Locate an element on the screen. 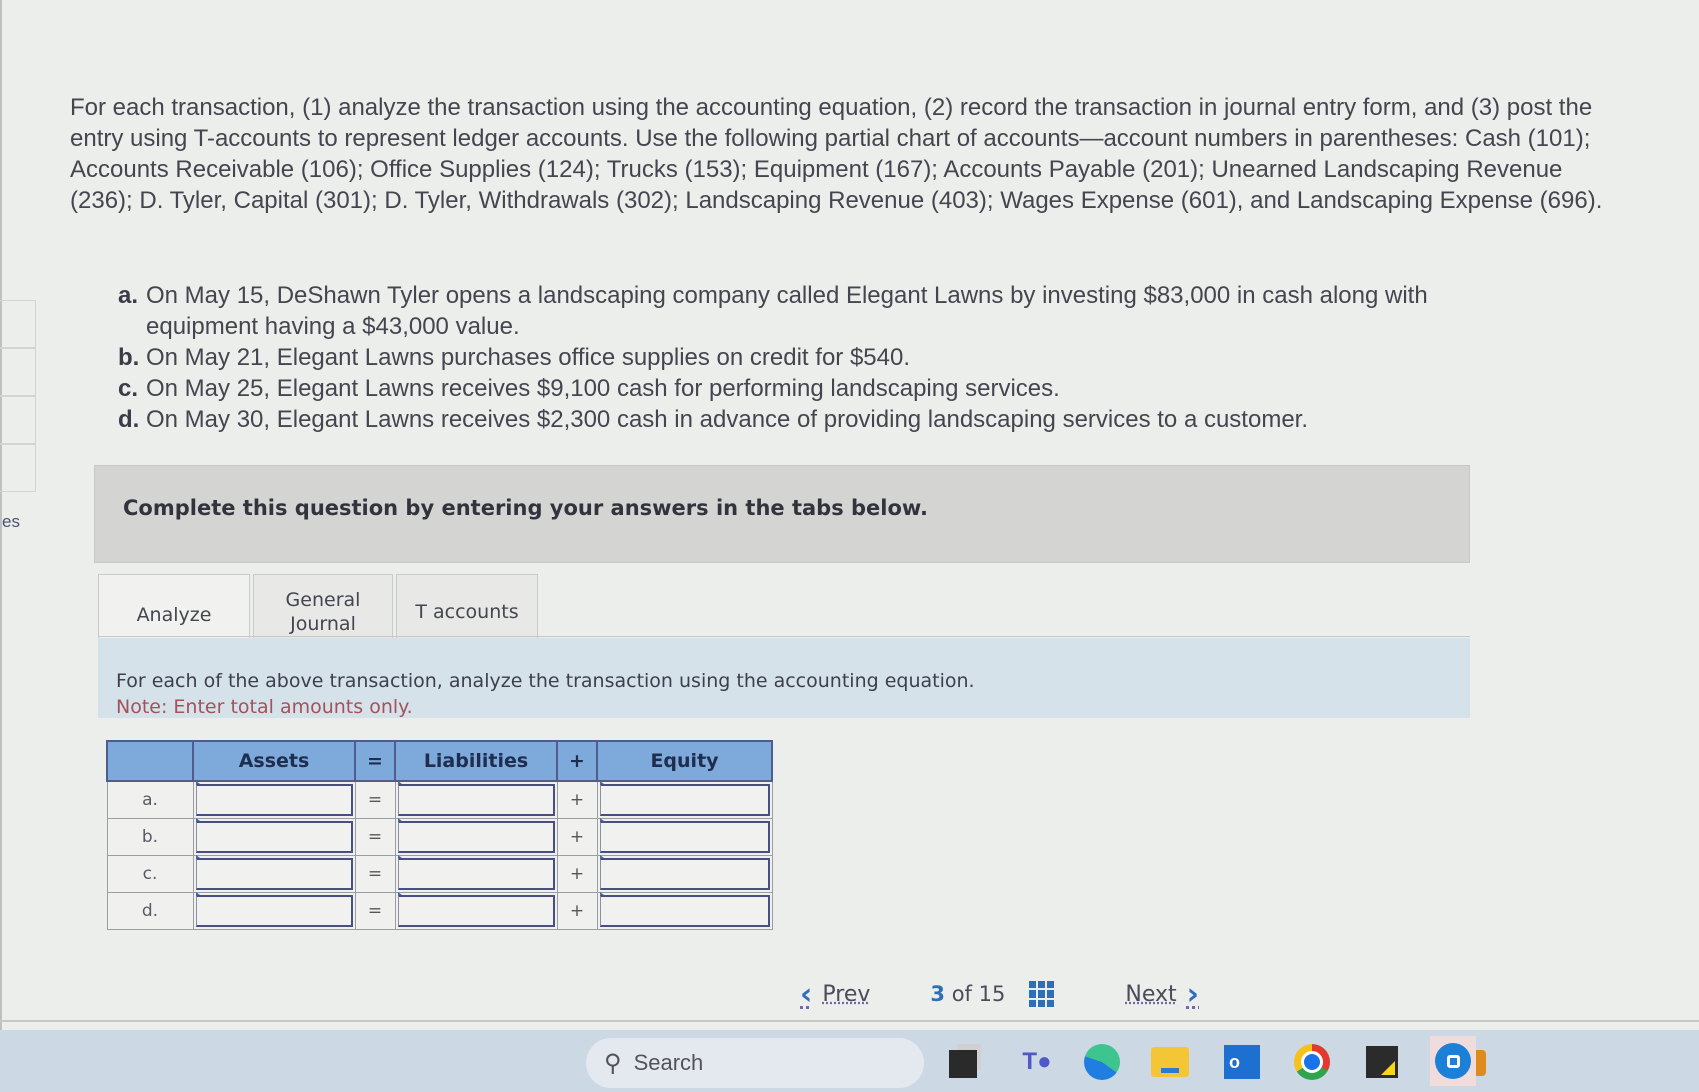  prev-button: ‹ Prev is located at coordinates (830, 994).